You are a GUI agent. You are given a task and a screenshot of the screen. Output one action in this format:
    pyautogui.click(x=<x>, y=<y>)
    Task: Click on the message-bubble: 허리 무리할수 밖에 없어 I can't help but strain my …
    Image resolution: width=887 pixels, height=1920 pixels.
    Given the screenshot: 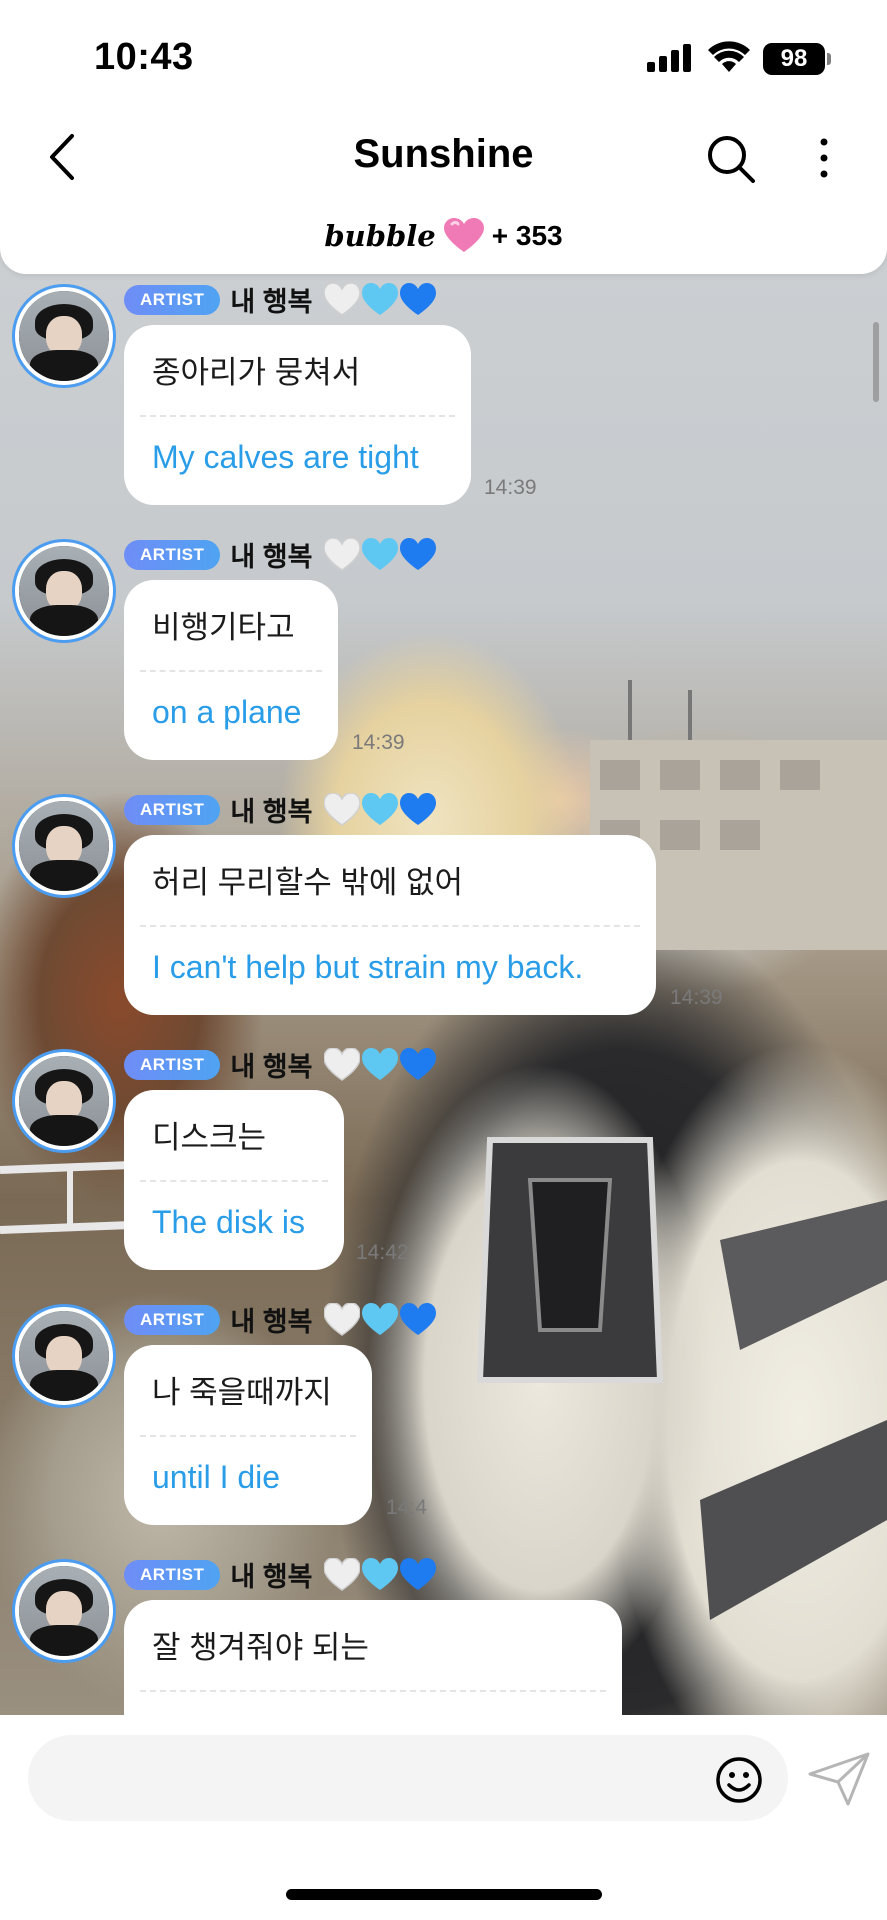 What is the action you would take?
    pyautogui.click(x=390, y=925)
    